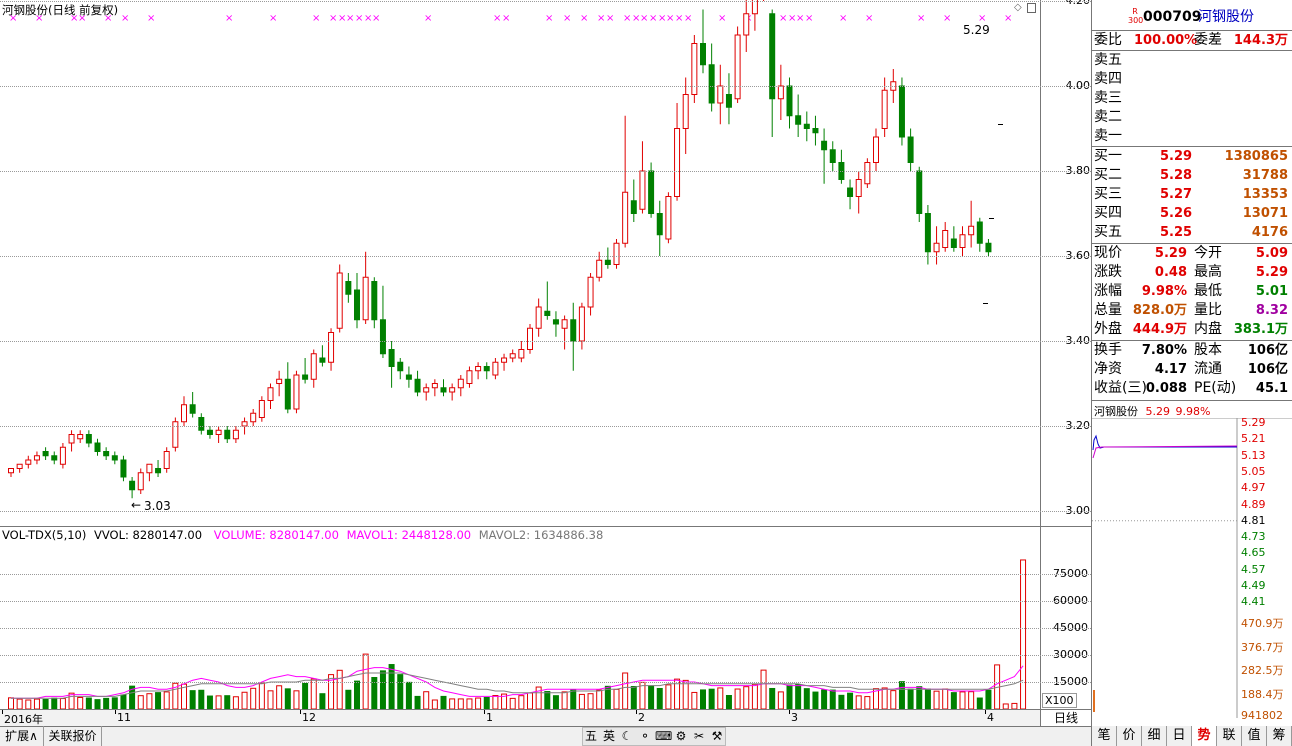 The image size is (1292, 746). Describe the element at coordinates (520, 718) in the screenshot. I see `date-axis: 2016年 11 12 1 2 3 4` at that location.